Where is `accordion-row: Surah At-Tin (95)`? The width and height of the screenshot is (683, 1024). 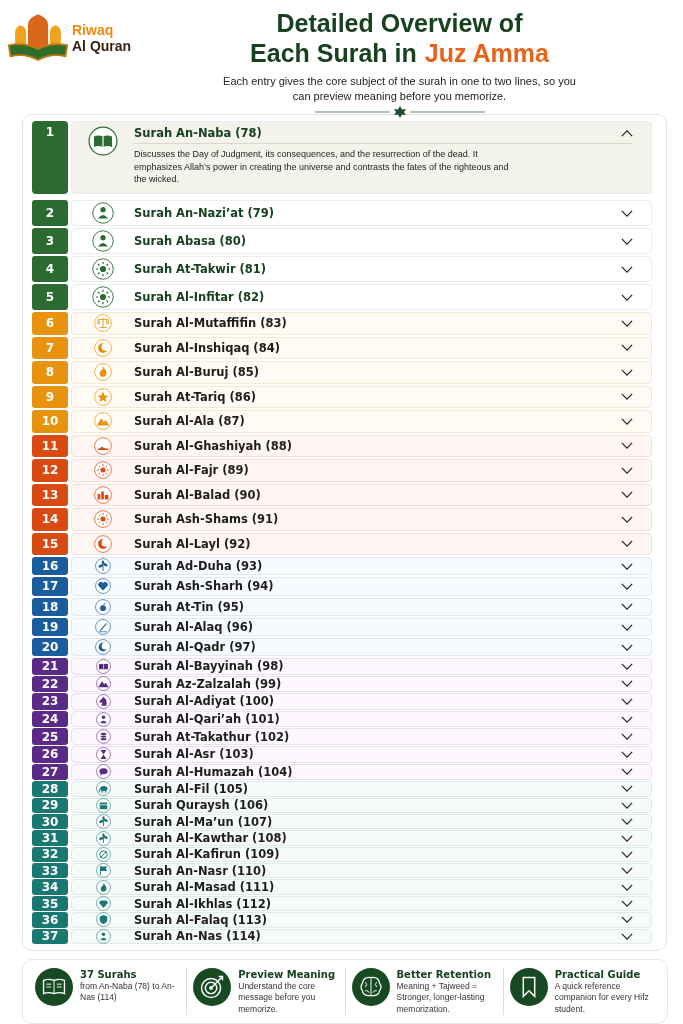 accordion-row: Surah At-Tin (95) is located at coordinates (361, 606).